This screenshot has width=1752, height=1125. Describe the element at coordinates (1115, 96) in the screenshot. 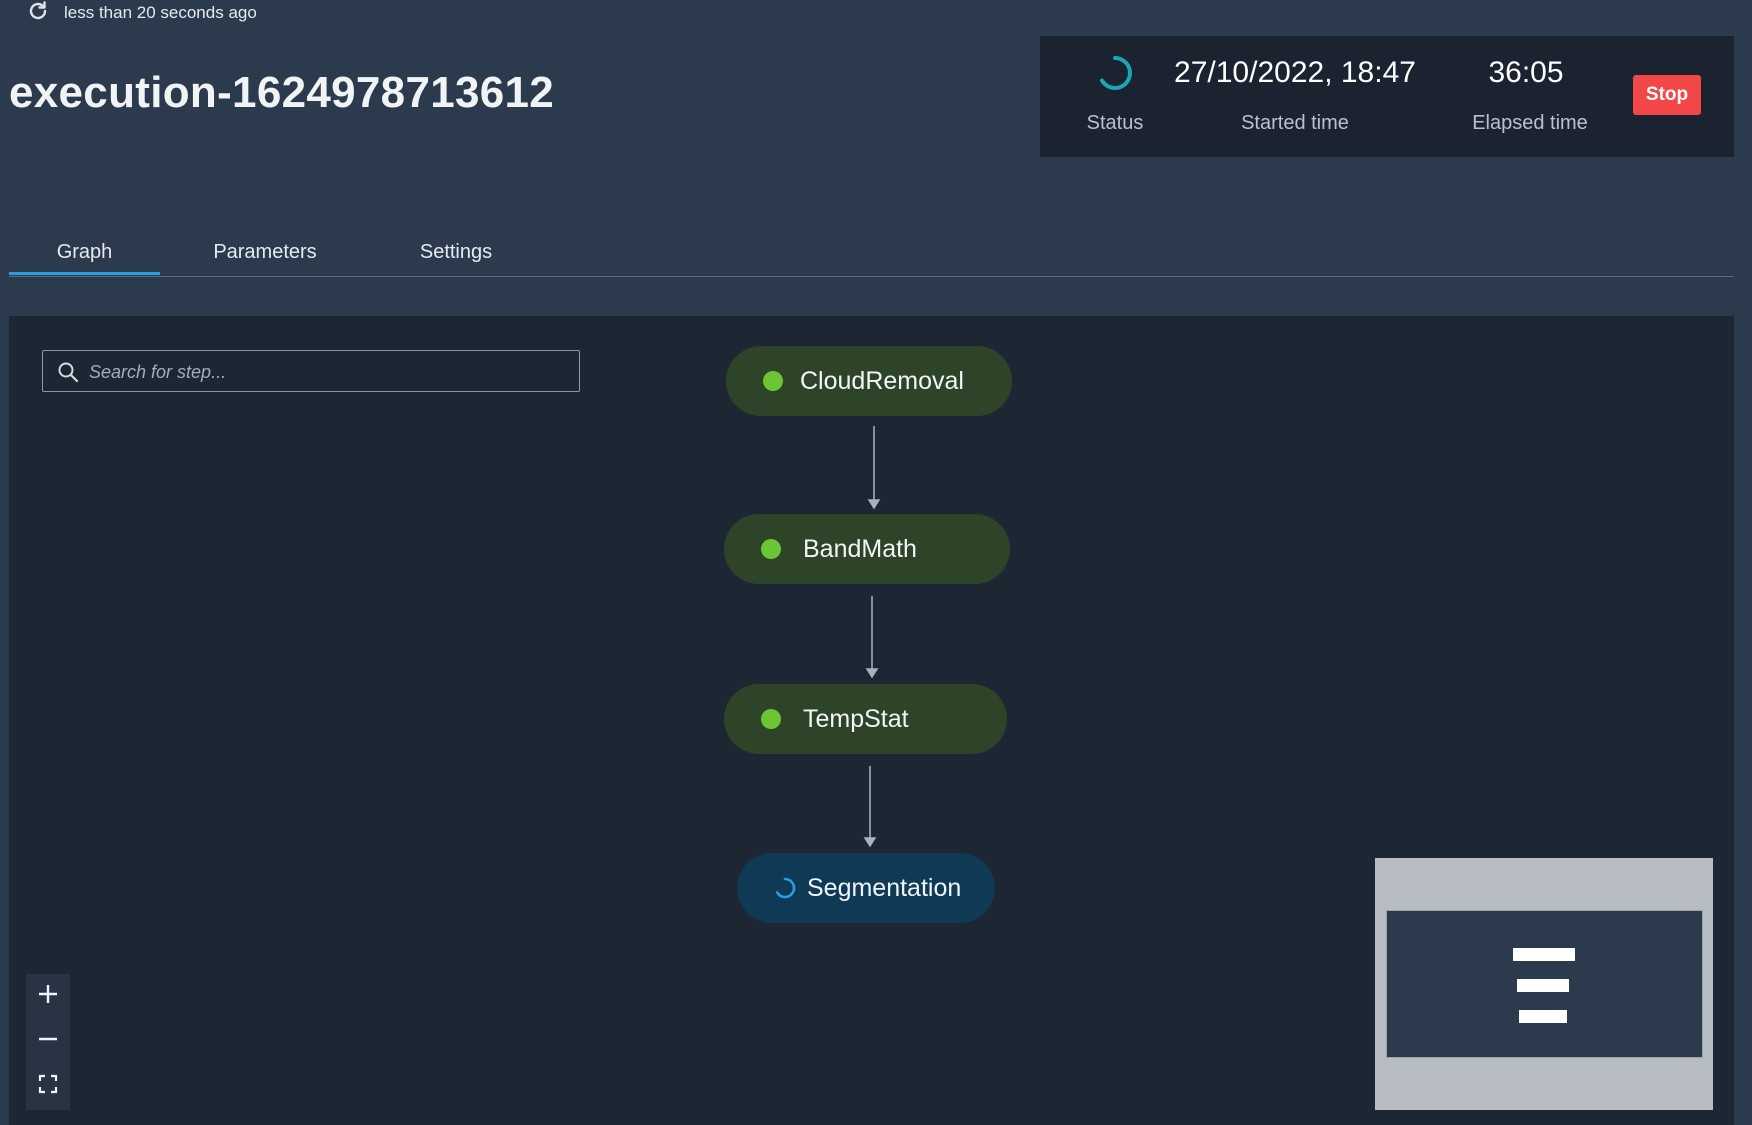

I see `status-column: Status` at that location.